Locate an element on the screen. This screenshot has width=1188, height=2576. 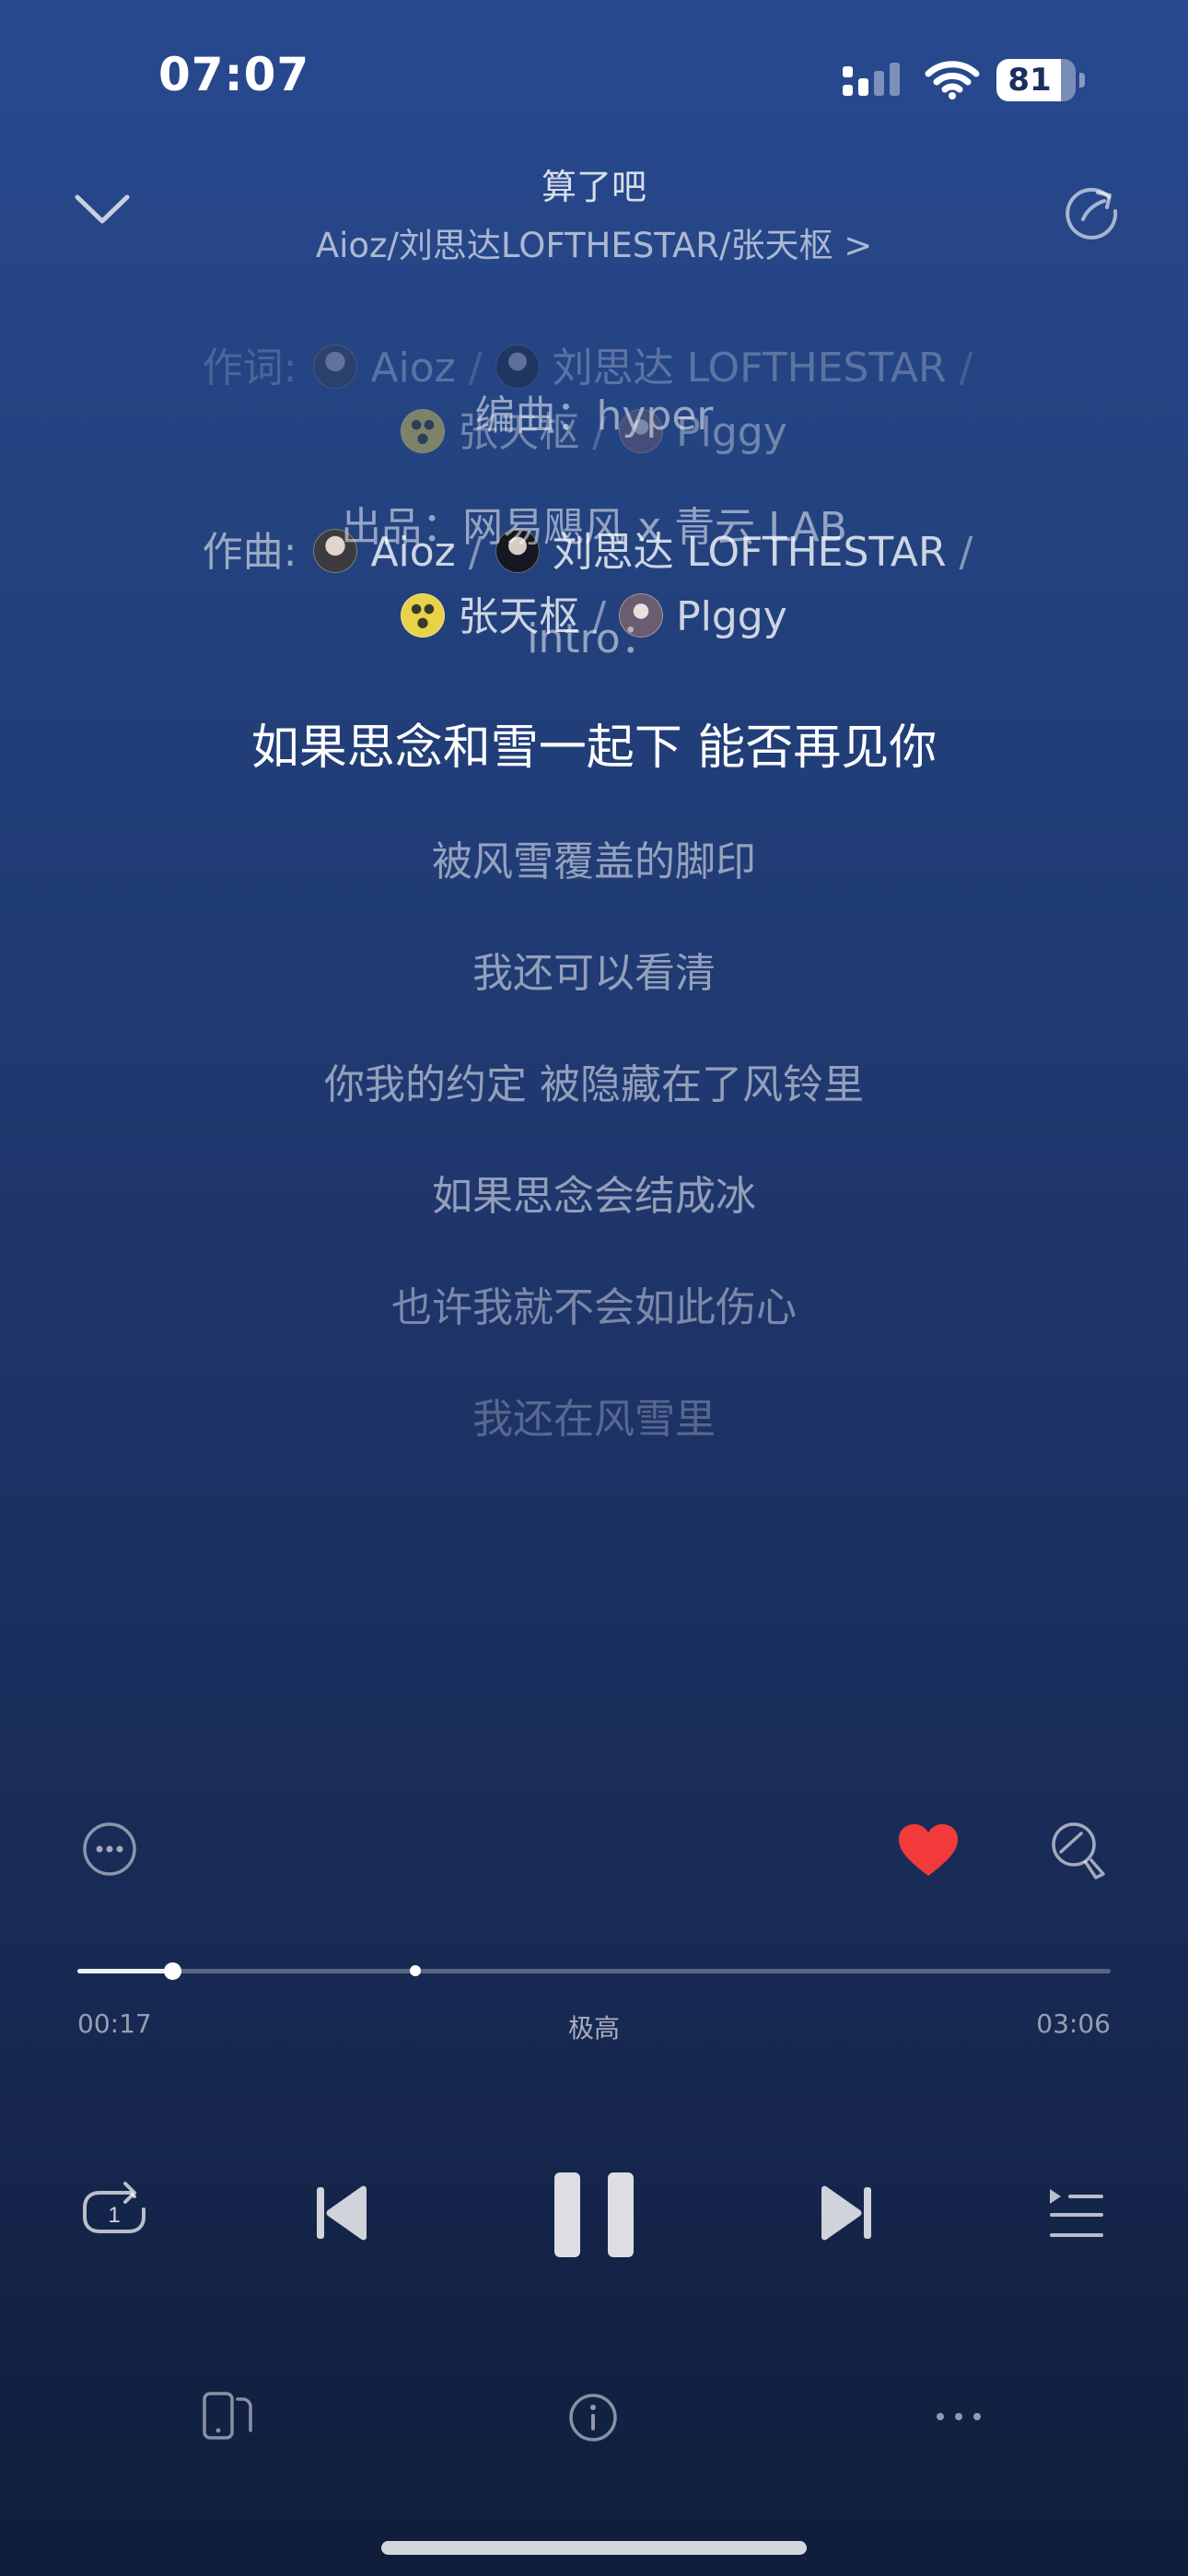
comment-bubble-icon is located at coordinates (1078, 1850).